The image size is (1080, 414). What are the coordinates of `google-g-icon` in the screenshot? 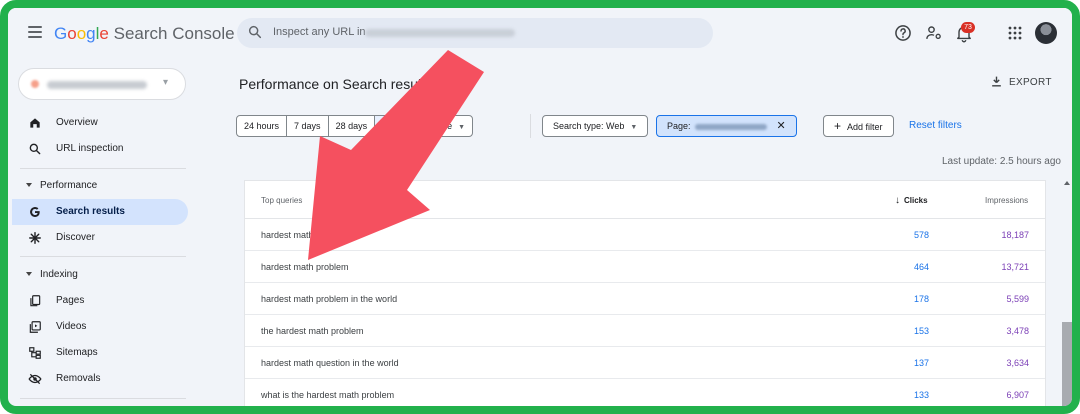 It's located at (35, 212).